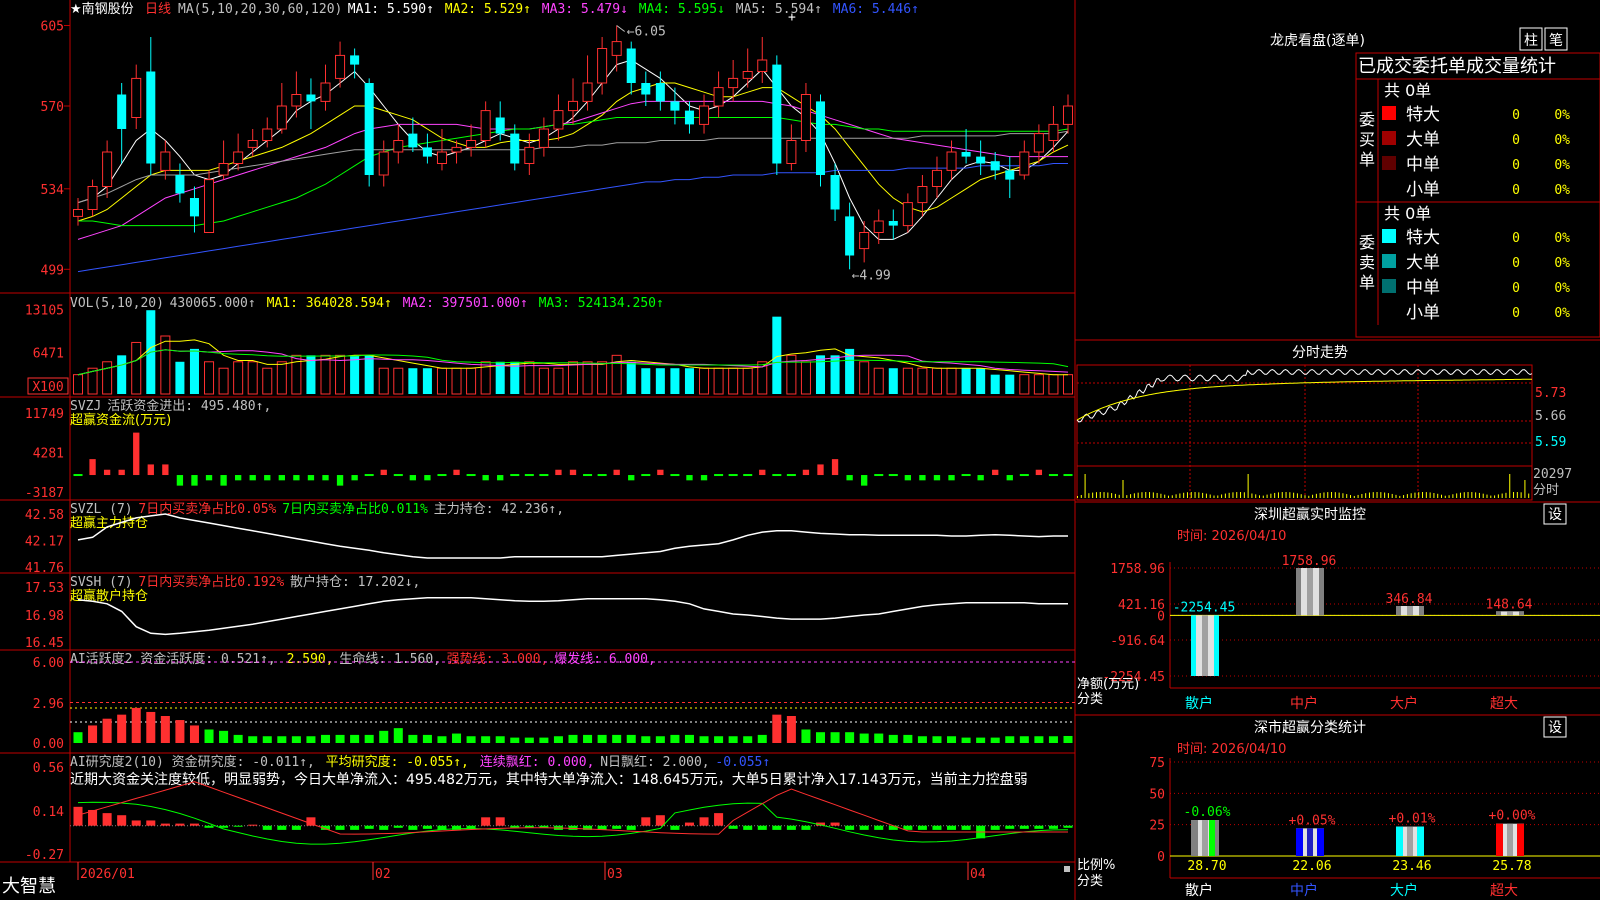 This screenshot has height=900, width=1600. Describe the element at coordinates (44, 568) in the screenshot. I see `svzl-axis-label: 41.76` at that location.